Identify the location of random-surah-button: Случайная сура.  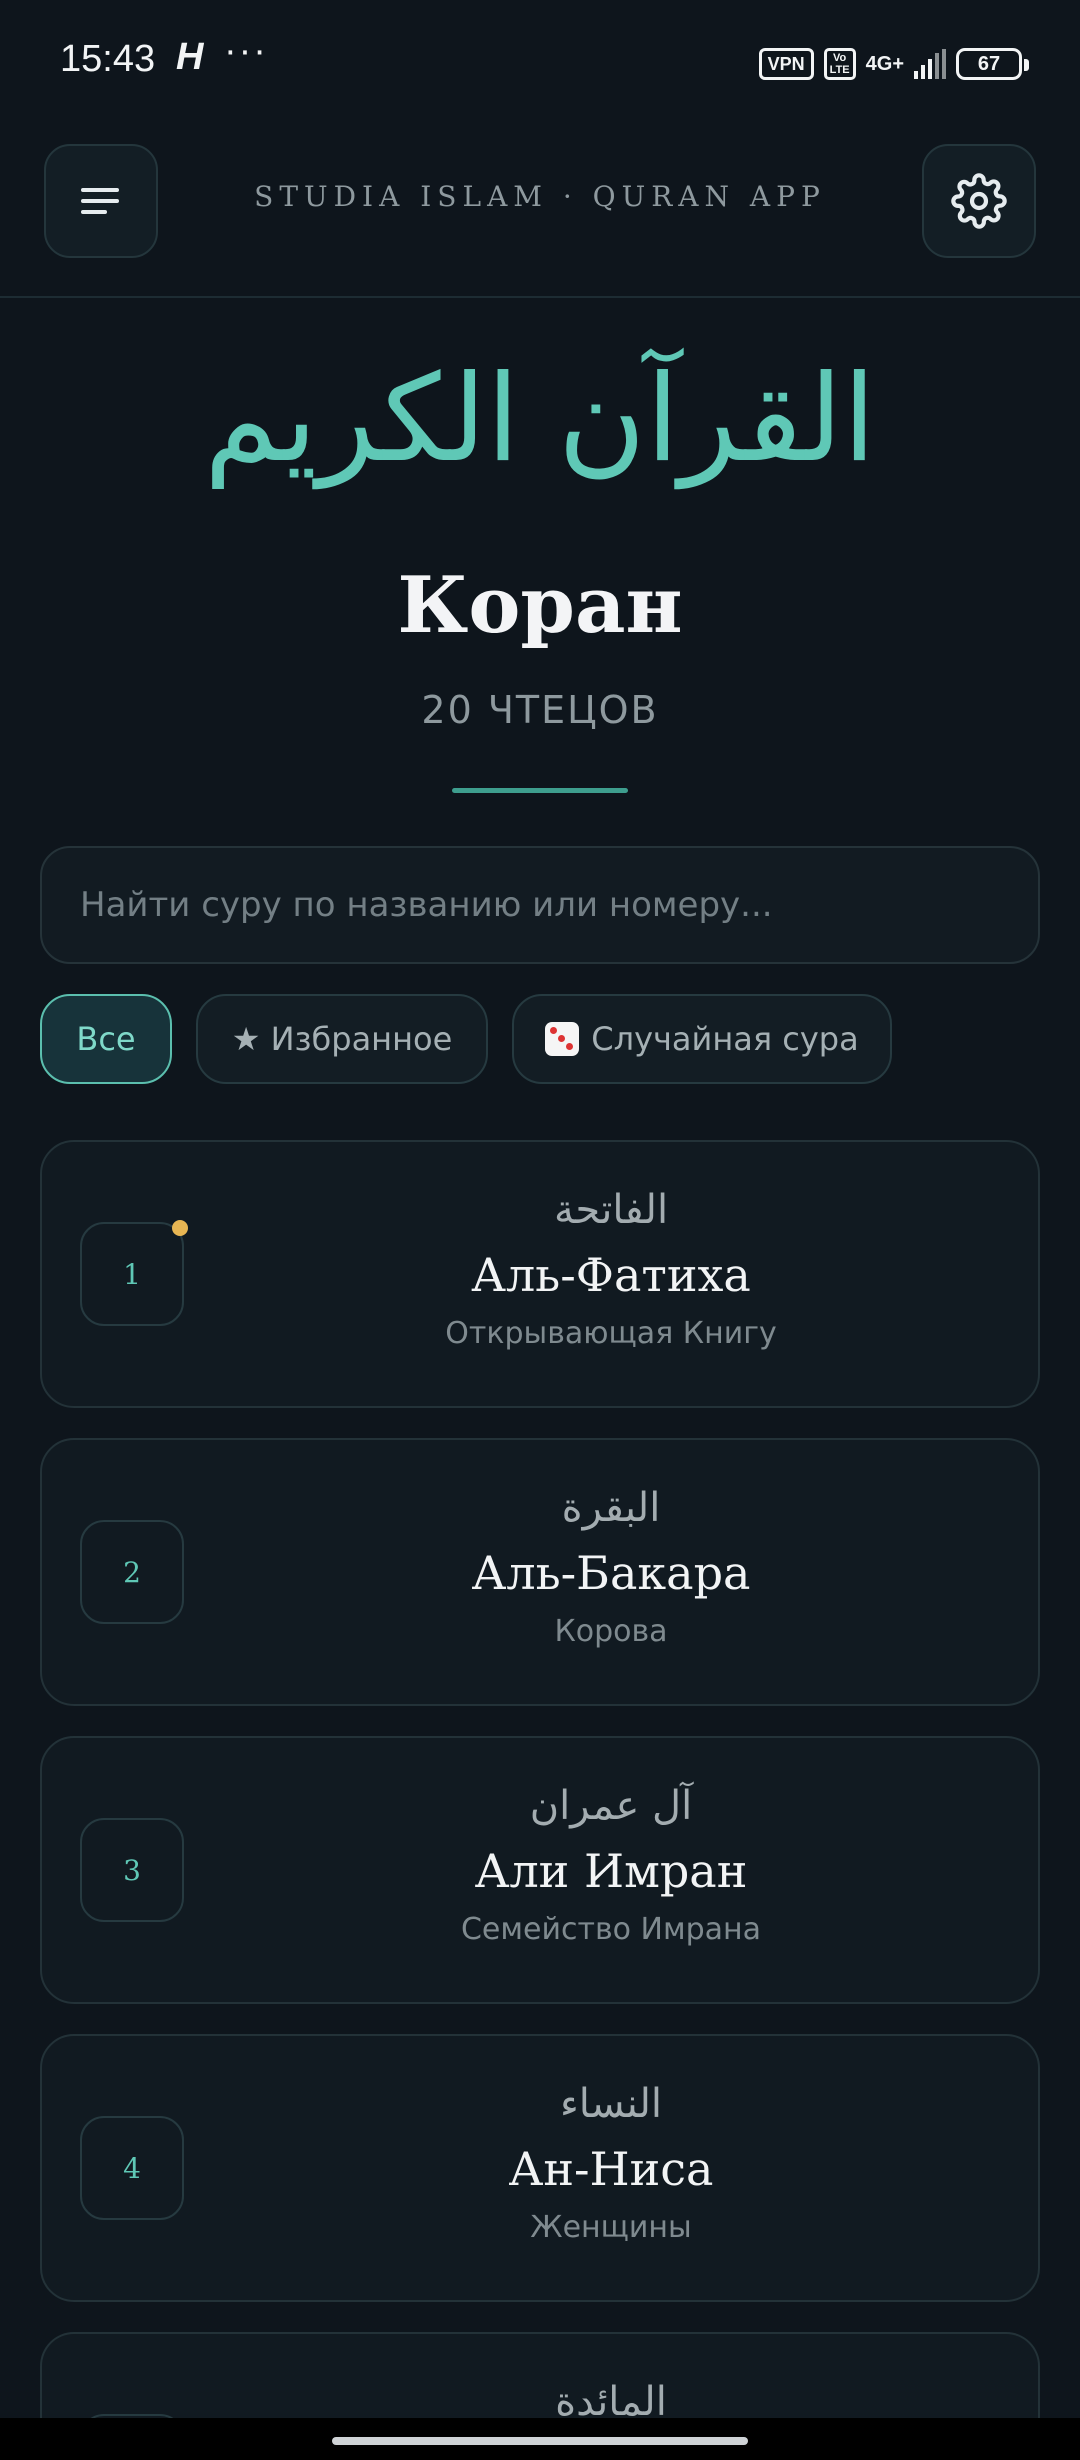
(702, 1039).